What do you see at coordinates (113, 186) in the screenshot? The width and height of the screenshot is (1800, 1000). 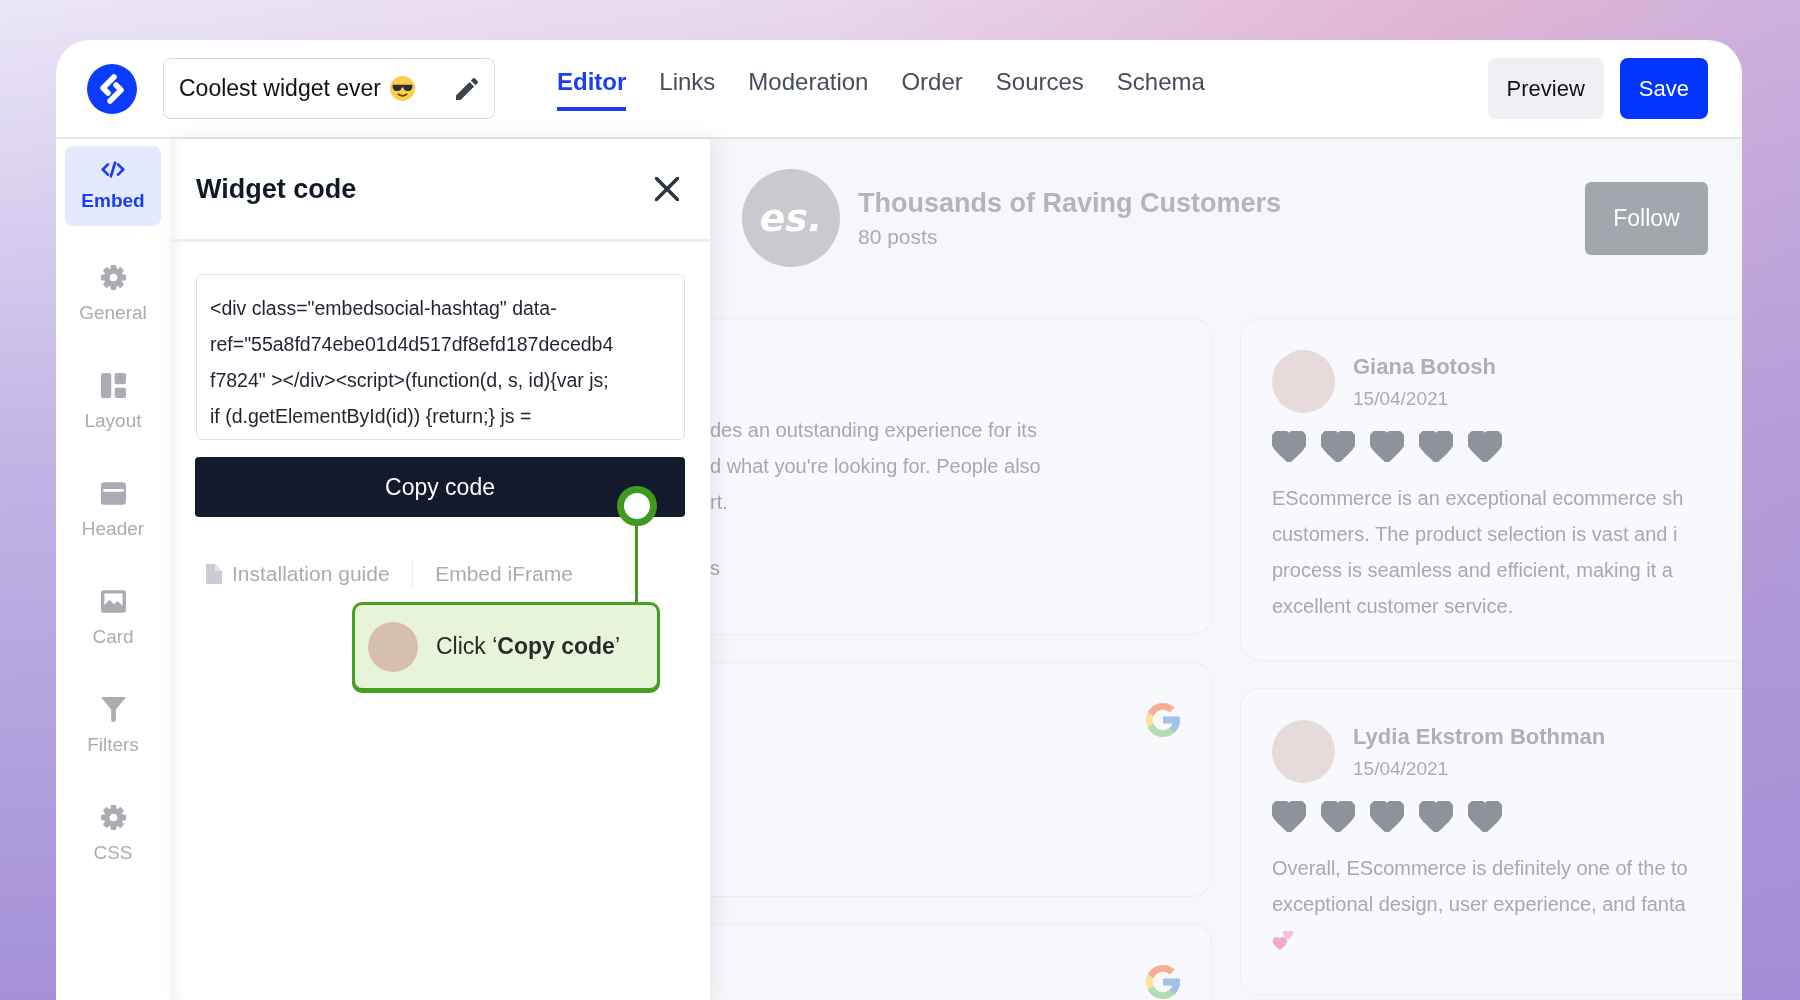 I see `sidebar-item: Embed` at bounding box center [113, 186].